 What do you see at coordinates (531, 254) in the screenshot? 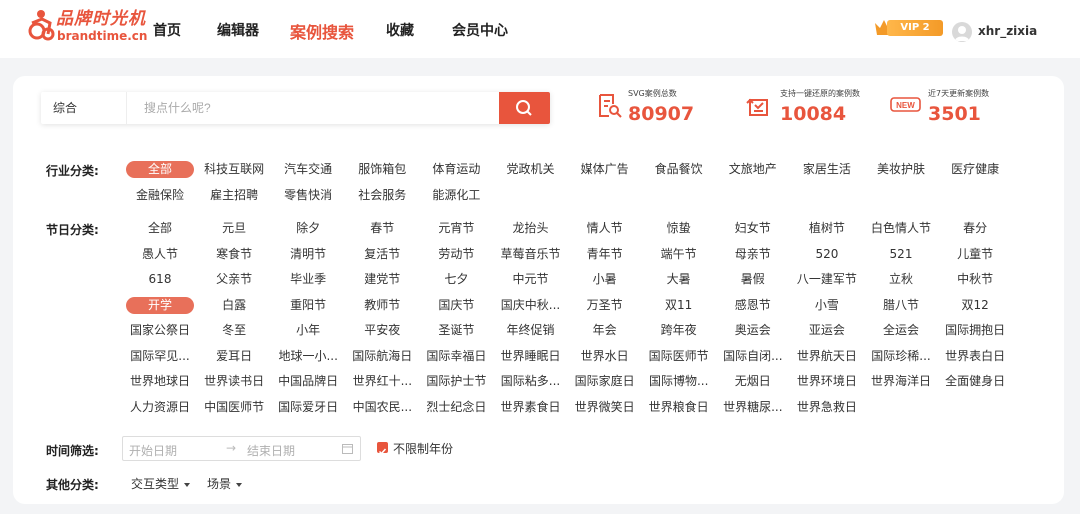
I see `filter-tag: 草莓音乐节` at bounding box center [531, 254].